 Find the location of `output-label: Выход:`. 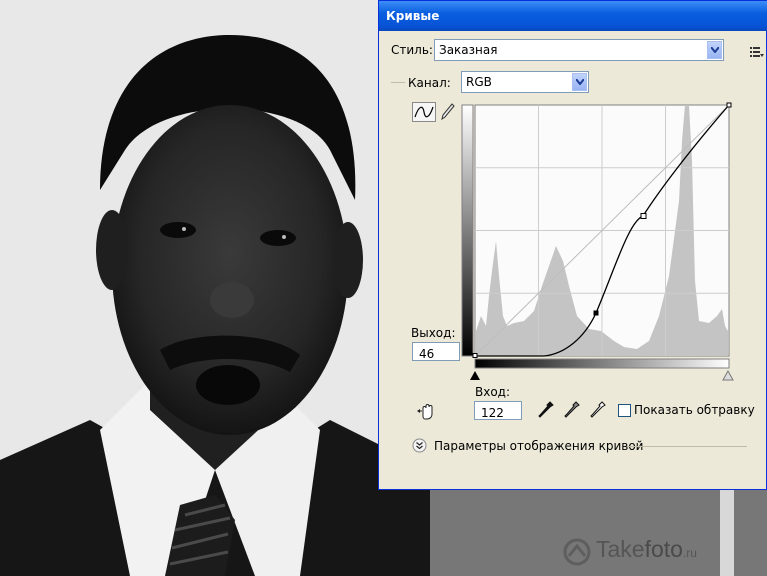

output-label: Выход: is located at coordinates (433, 333).